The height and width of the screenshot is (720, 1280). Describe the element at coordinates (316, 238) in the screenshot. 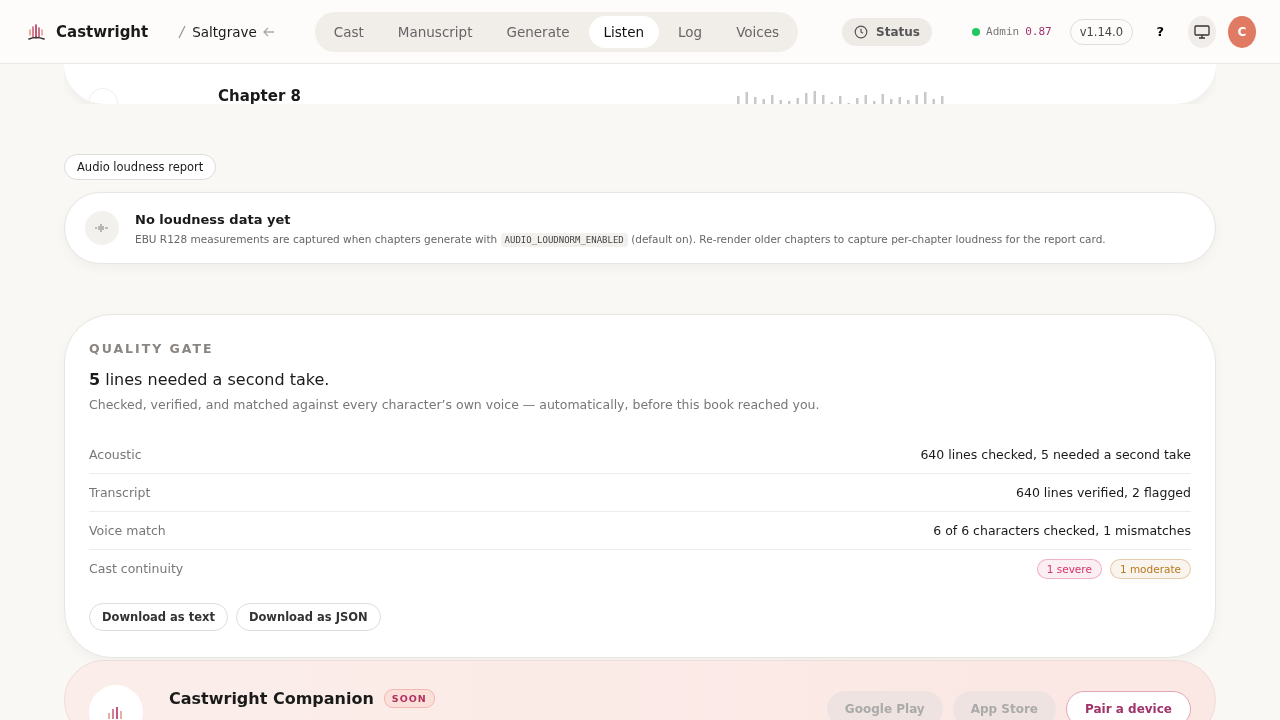

I see `description-text: EBU R128 measurements are captured when chapters generate with` at that location.